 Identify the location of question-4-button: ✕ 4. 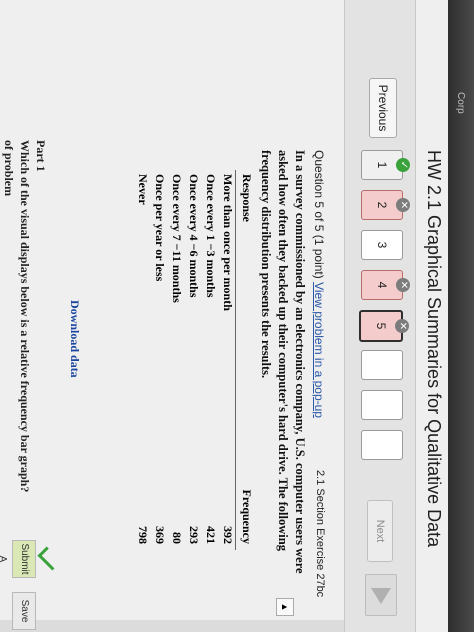
(385, 285).